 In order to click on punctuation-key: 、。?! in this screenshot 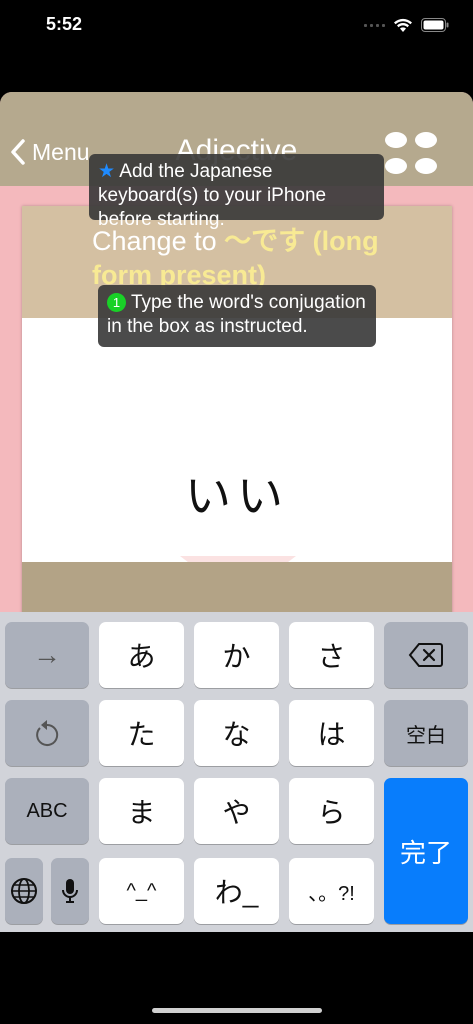, I will do `click(331, 891)`.